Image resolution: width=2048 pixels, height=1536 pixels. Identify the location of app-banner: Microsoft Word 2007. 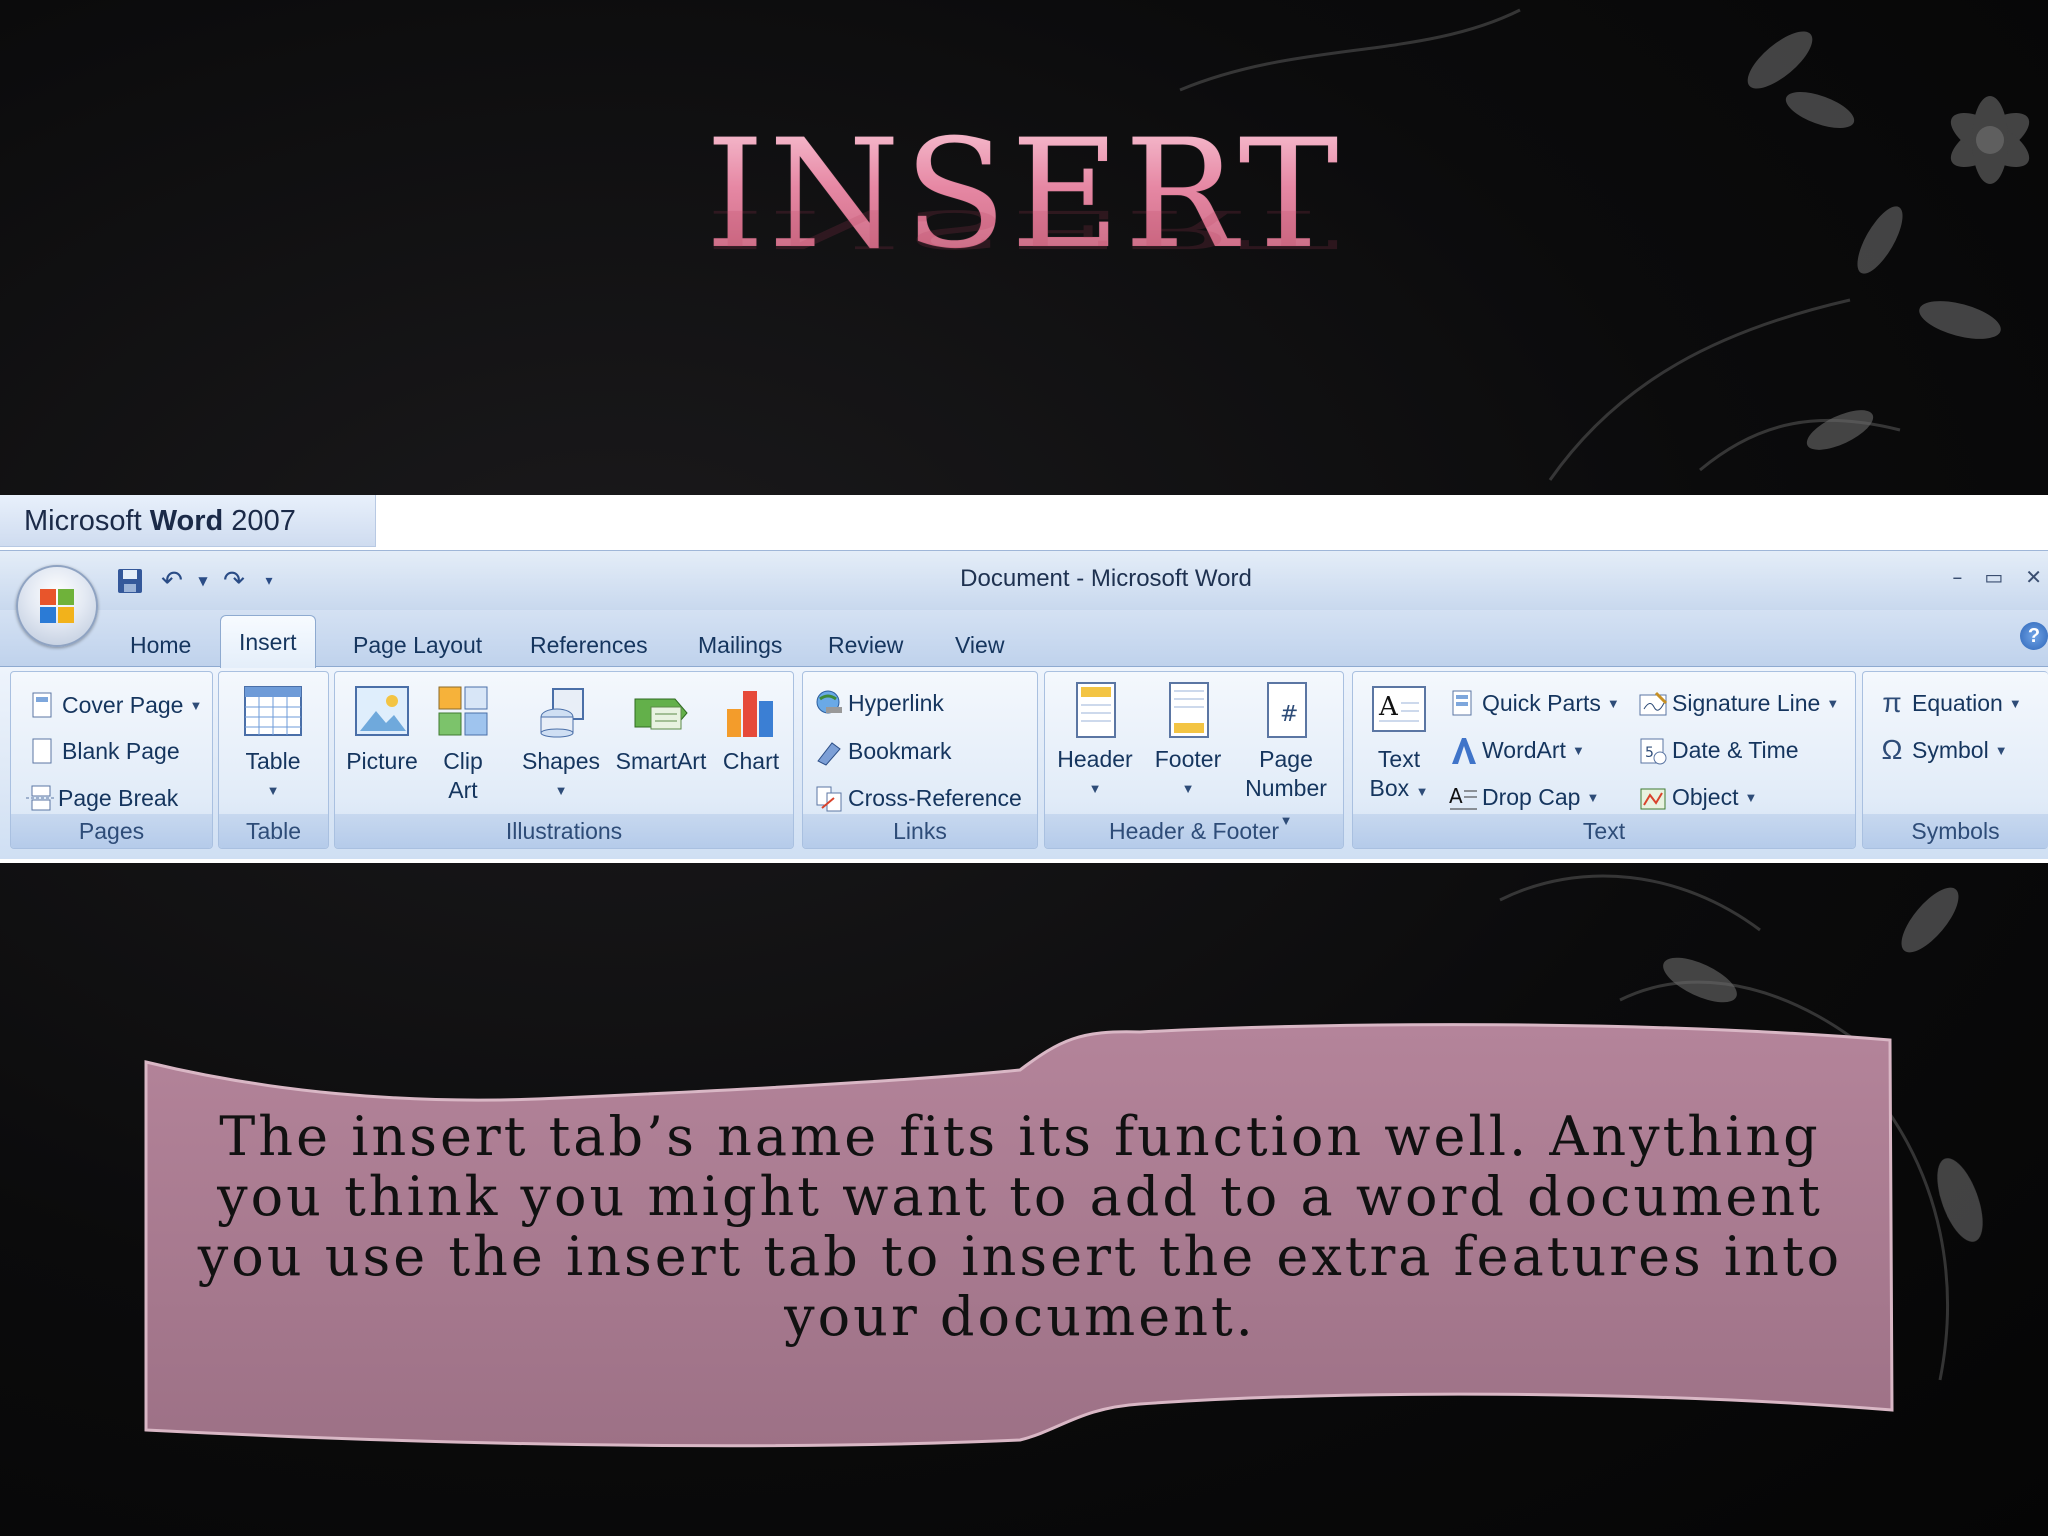
(188, 521).